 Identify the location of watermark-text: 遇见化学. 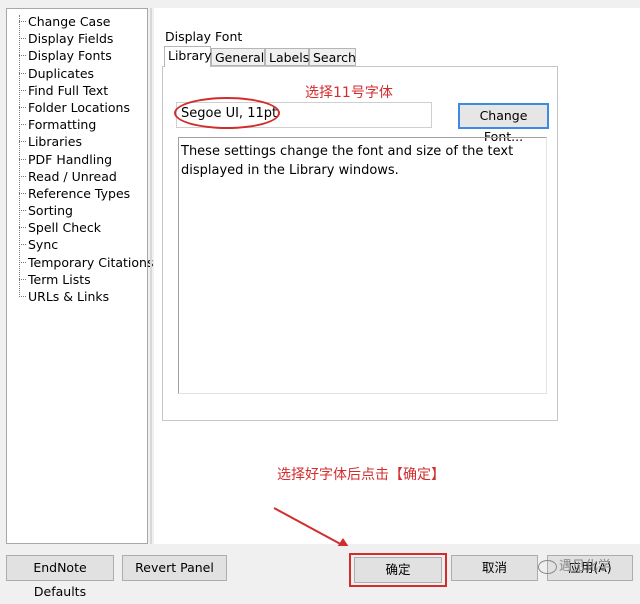
(585, 566).